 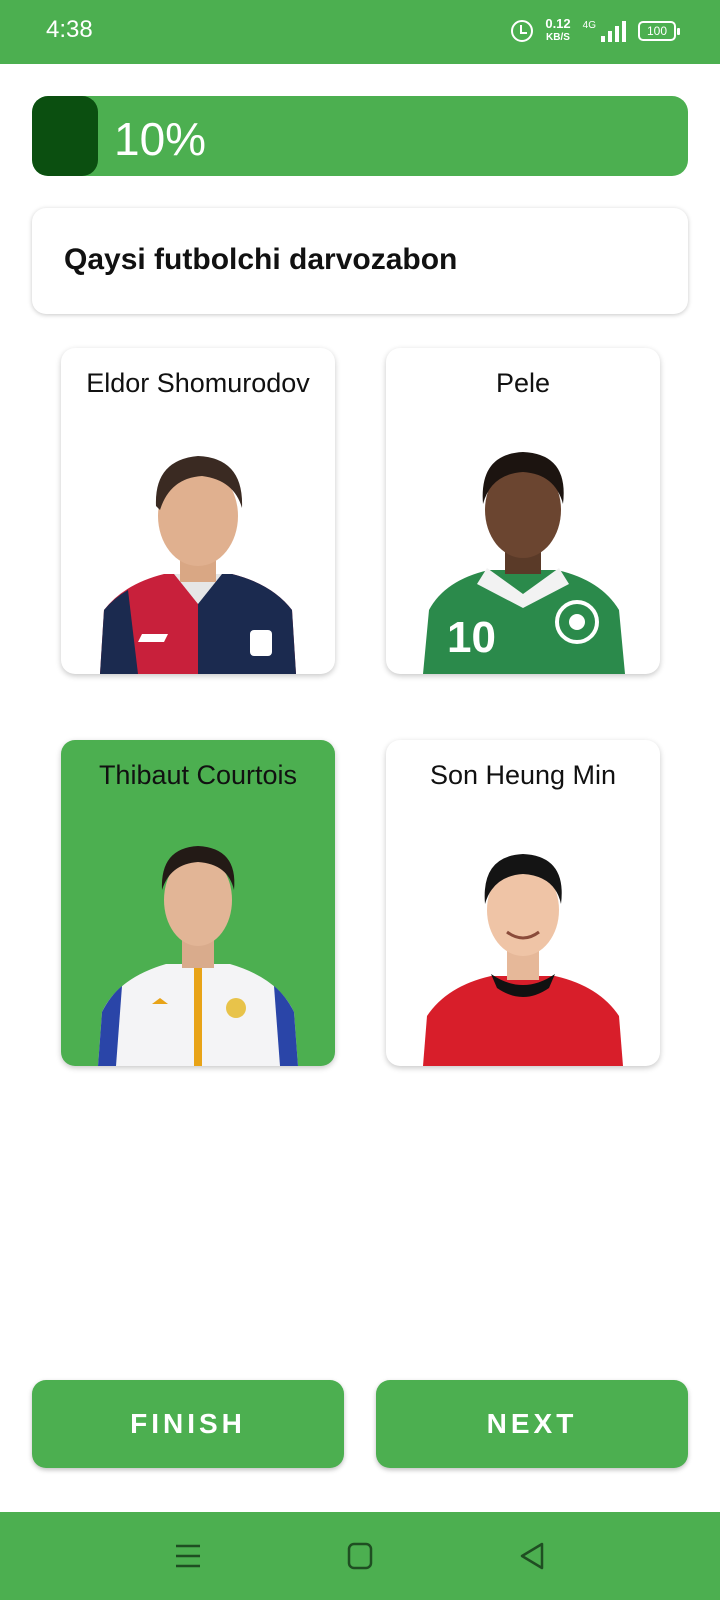 What do you see at coordinates (589, 25) in the screenshot?
I see `network-type: 4G` at bounding box center [589, 25].